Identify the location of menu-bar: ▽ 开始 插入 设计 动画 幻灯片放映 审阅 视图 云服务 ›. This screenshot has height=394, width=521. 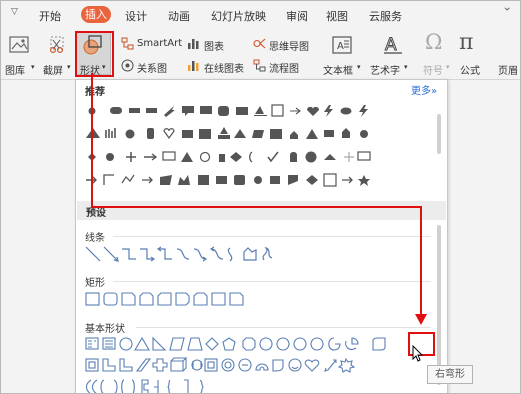
(260, 16).